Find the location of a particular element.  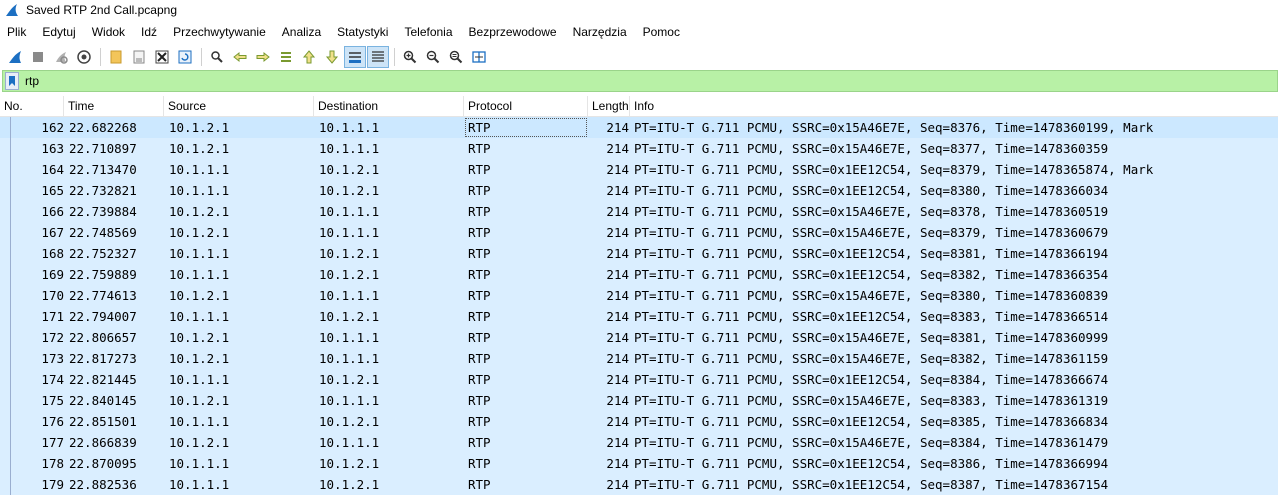

resize-columns-icon is located at coordinates (479, 57).